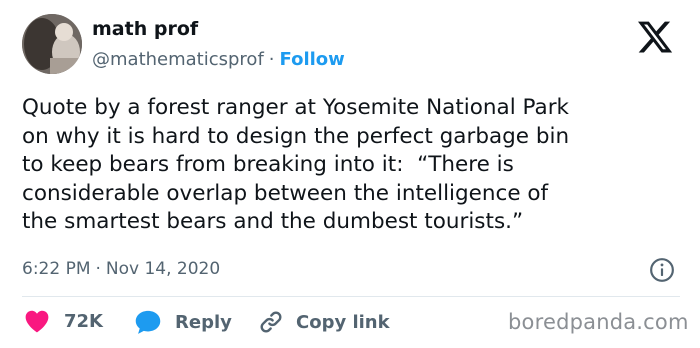 The height and width of the screenshot is (348, 700). I want to click on copy-link-label: Copy link, so click(343, 322).